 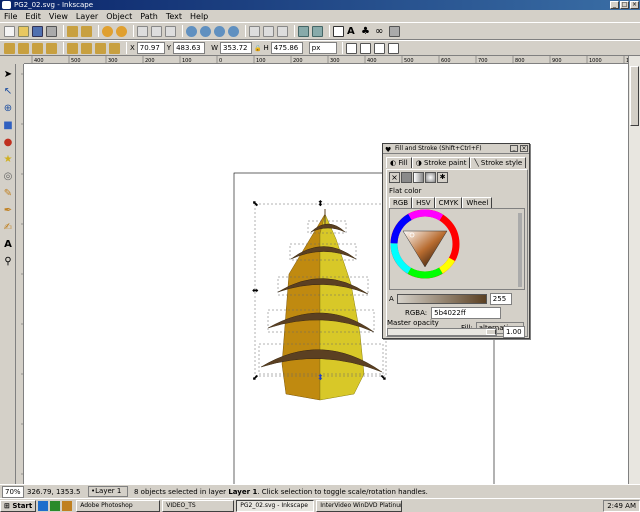 I want to click on width-field: 353.72, so click(x=236, y=48).